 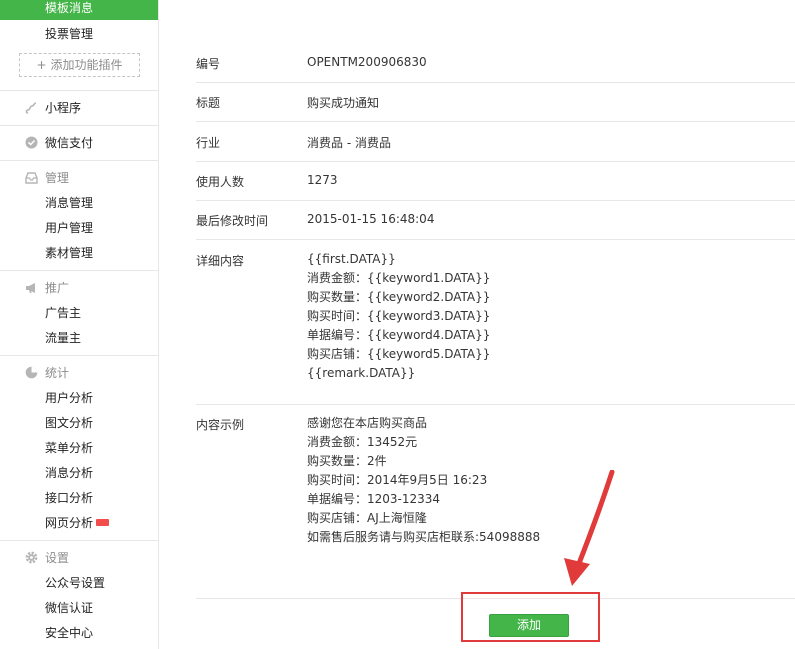 I want to click on sidebar-item-security-center: 安全中心, so click(x=69, y=632).